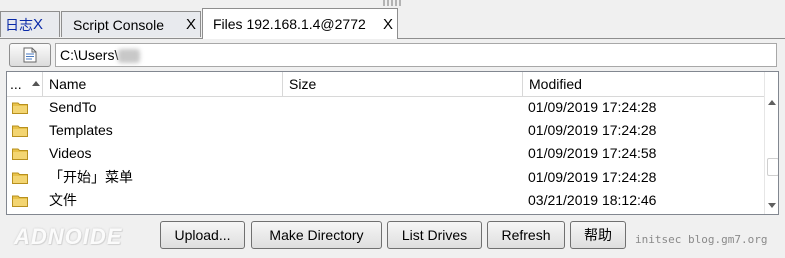 This screenshot has width=785, height=258. I want to click on column-modified-label: Modified, so click(555, 84).